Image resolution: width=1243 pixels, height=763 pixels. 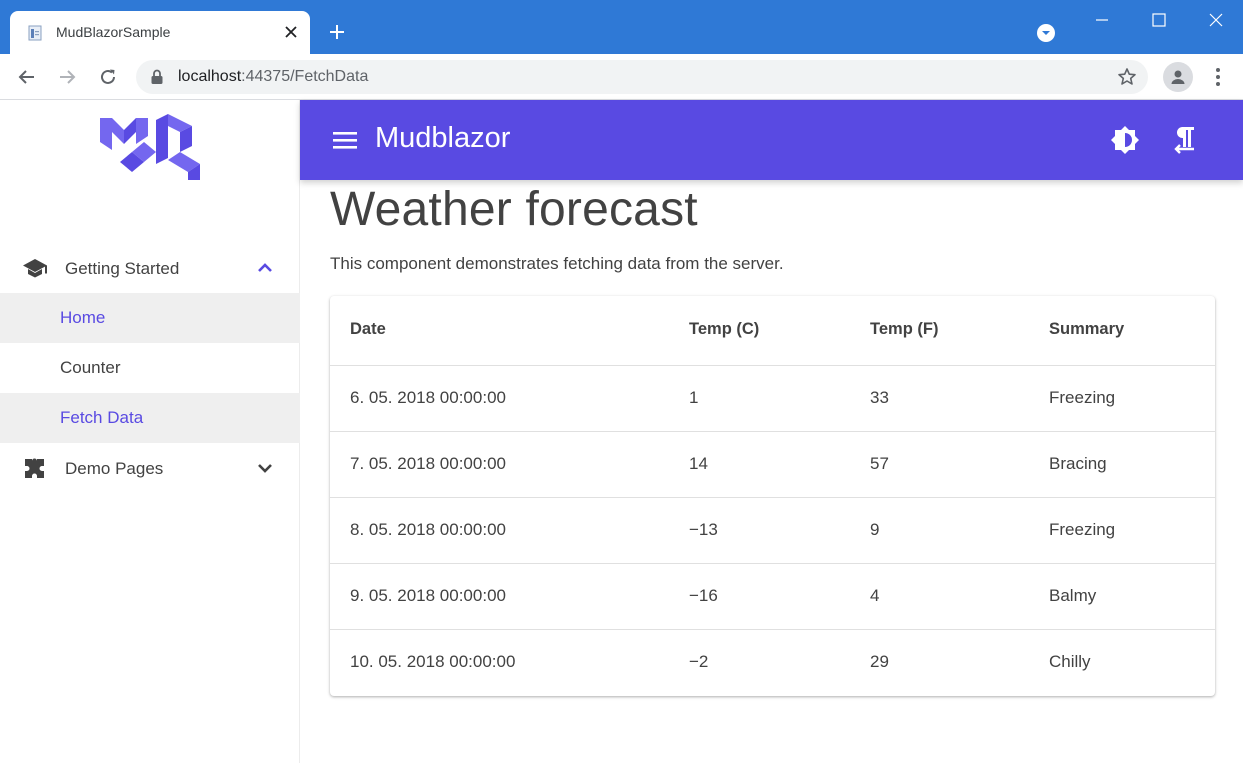 What do you see at coordinates (150, 147) in the screenshot?
I see `mudblazor-logo-icon` at bounding box center [150, 147].